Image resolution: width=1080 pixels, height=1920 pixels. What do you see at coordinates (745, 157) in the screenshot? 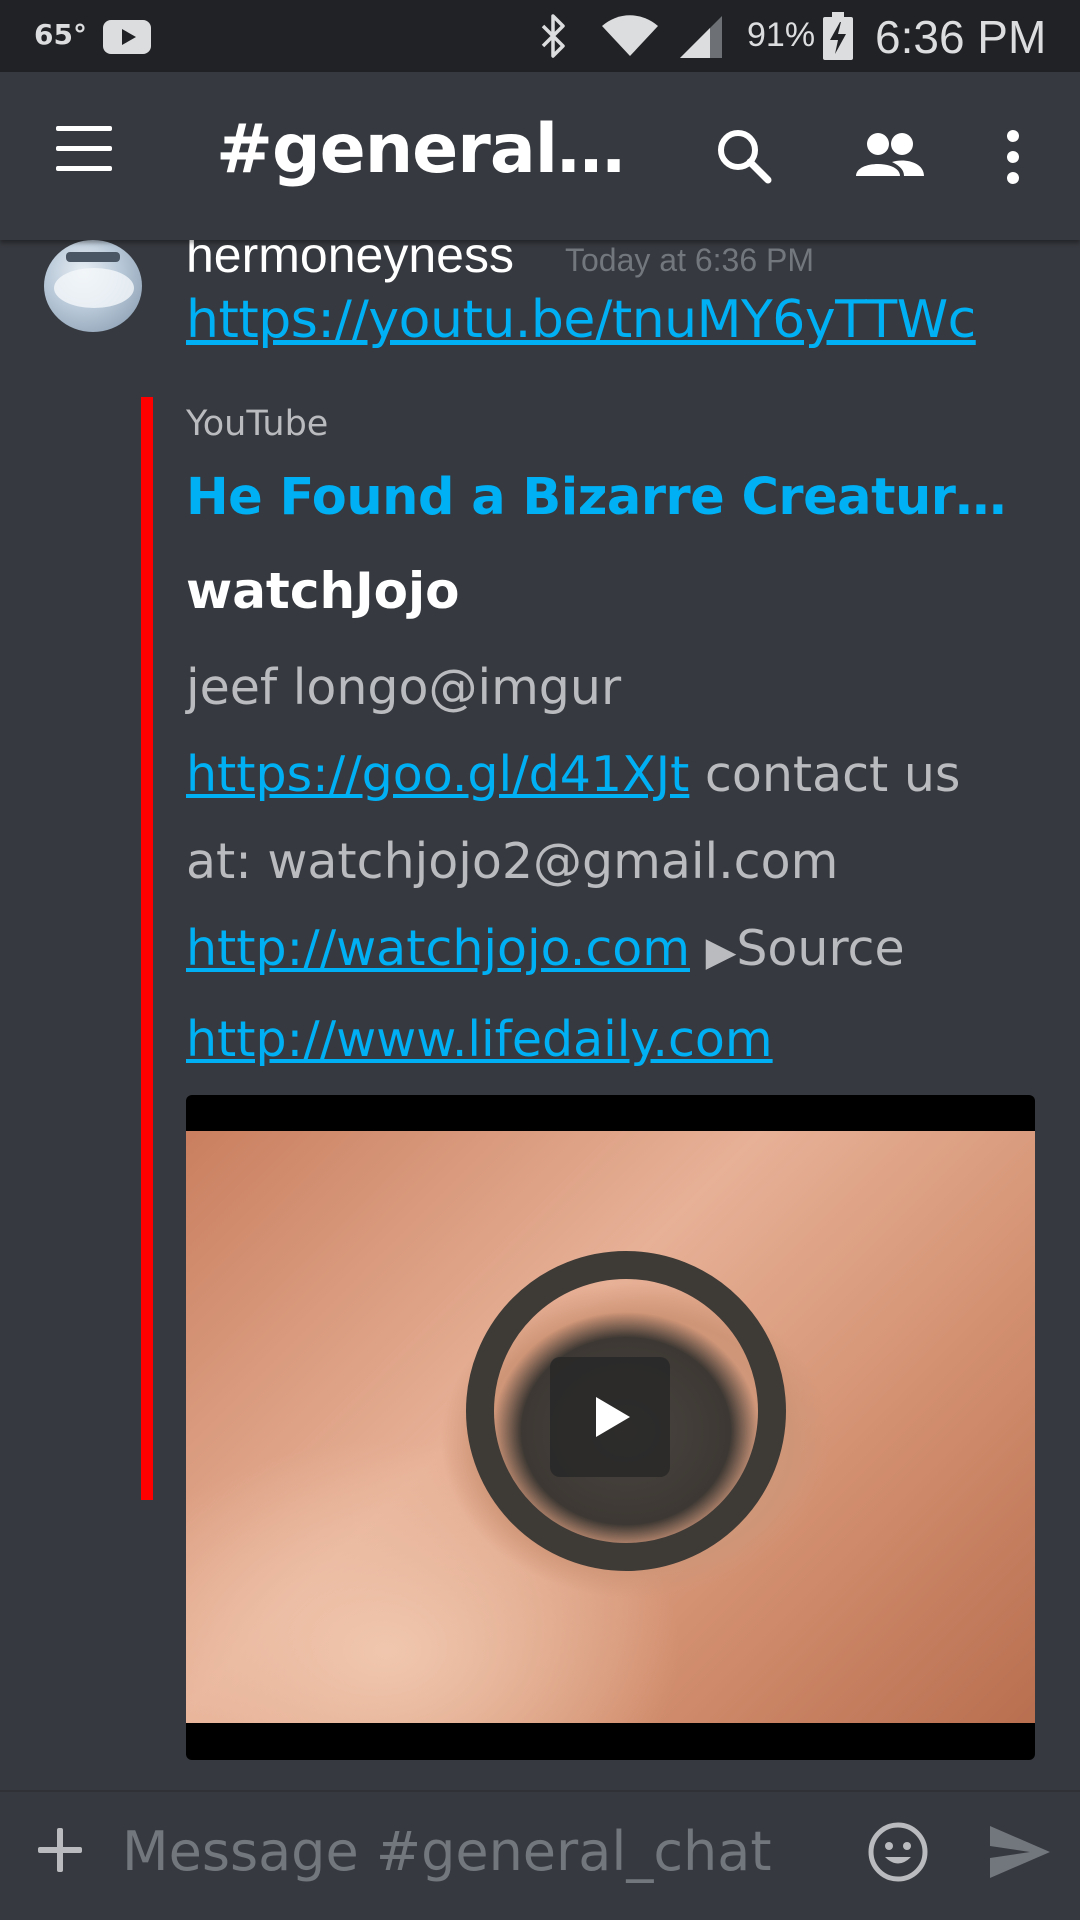
I see `search-icon` at bounding box center [745, 157].